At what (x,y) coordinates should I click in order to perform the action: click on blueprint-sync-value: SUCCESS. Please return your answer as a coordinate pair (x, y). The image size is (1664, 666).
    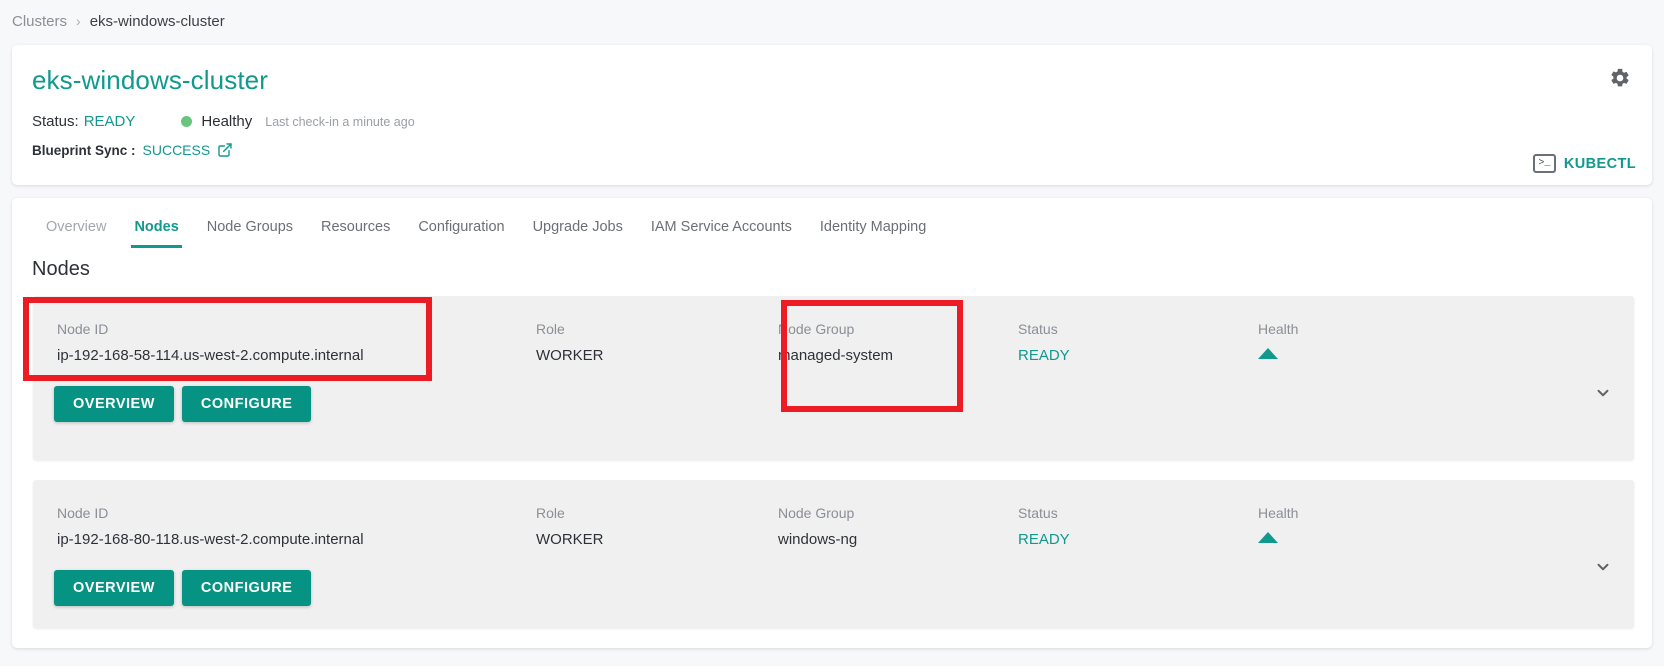
    Looking at the image, I should click on (176, 150).